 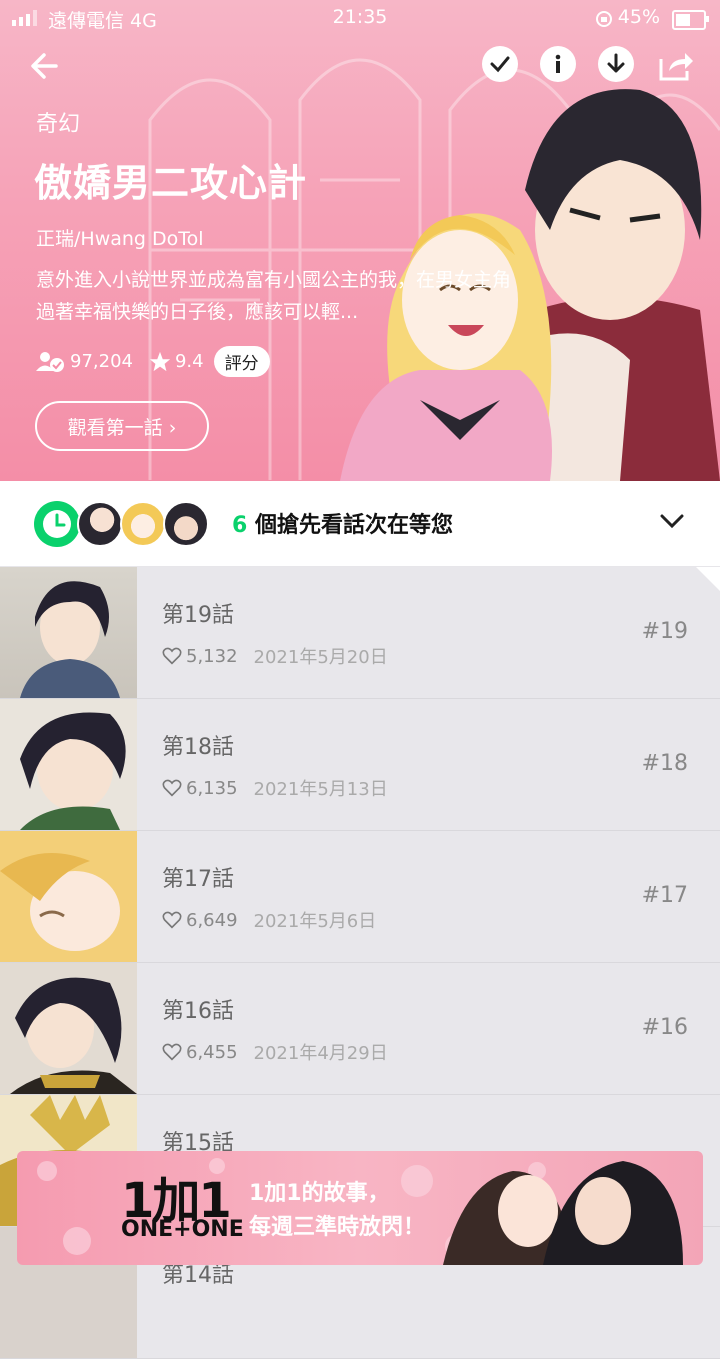 What do you see at coordinates (360, 897) in the screenshot?
I see `episode-row: 第17話 6,649 2021年5月6日 #17` at bounding box center [360, 897].